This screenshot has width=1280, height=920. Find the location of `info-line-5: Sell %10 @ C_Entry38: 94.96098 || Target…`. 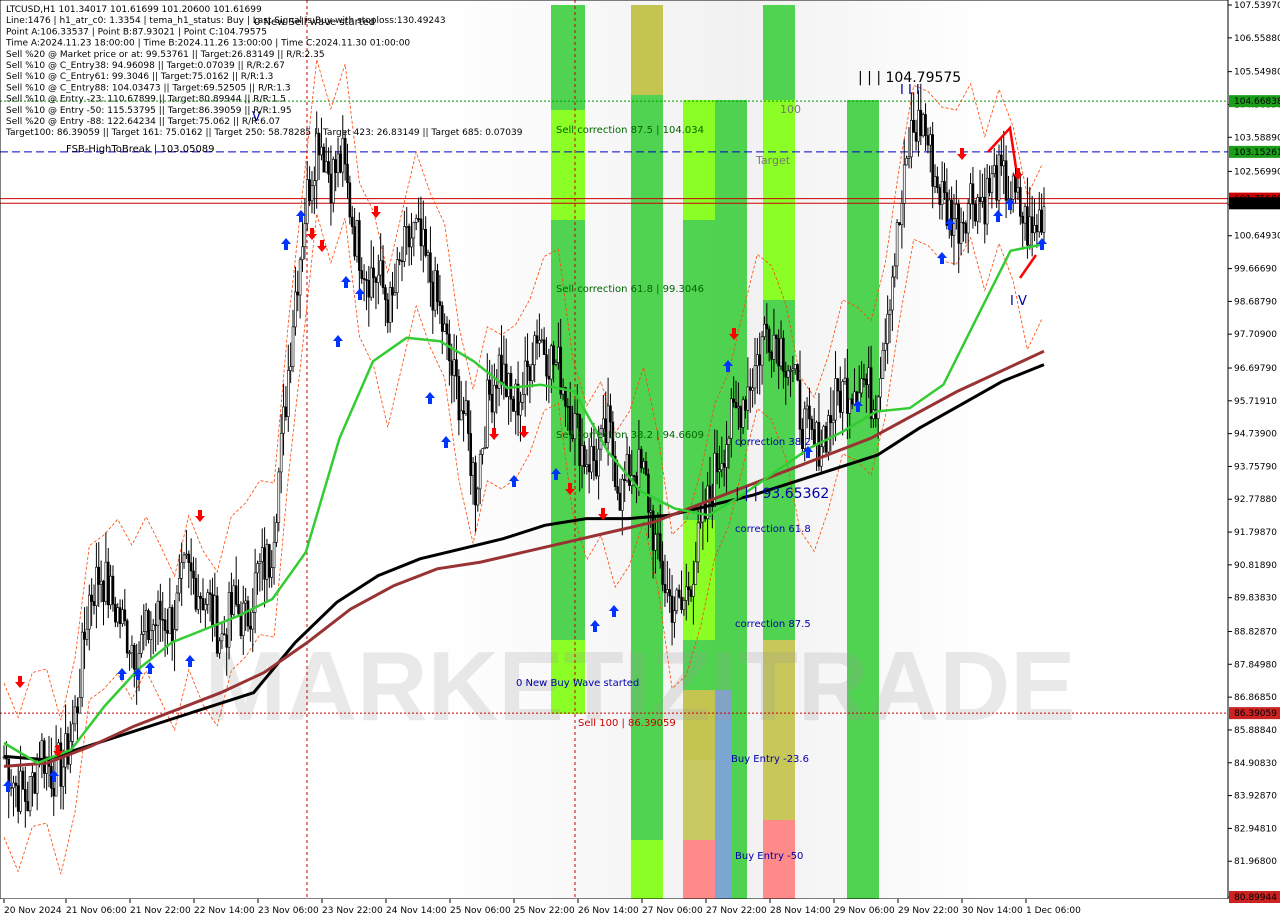

info-line-5: Sell %10 @ C_Entry38: 94.96098 || Target… is located at coordinates (145, 66).